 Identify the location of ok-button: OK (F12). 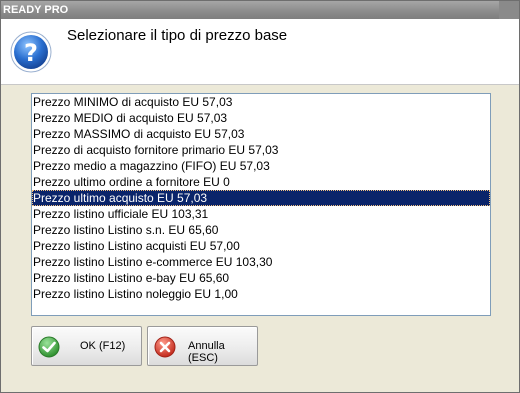
(86, 346).